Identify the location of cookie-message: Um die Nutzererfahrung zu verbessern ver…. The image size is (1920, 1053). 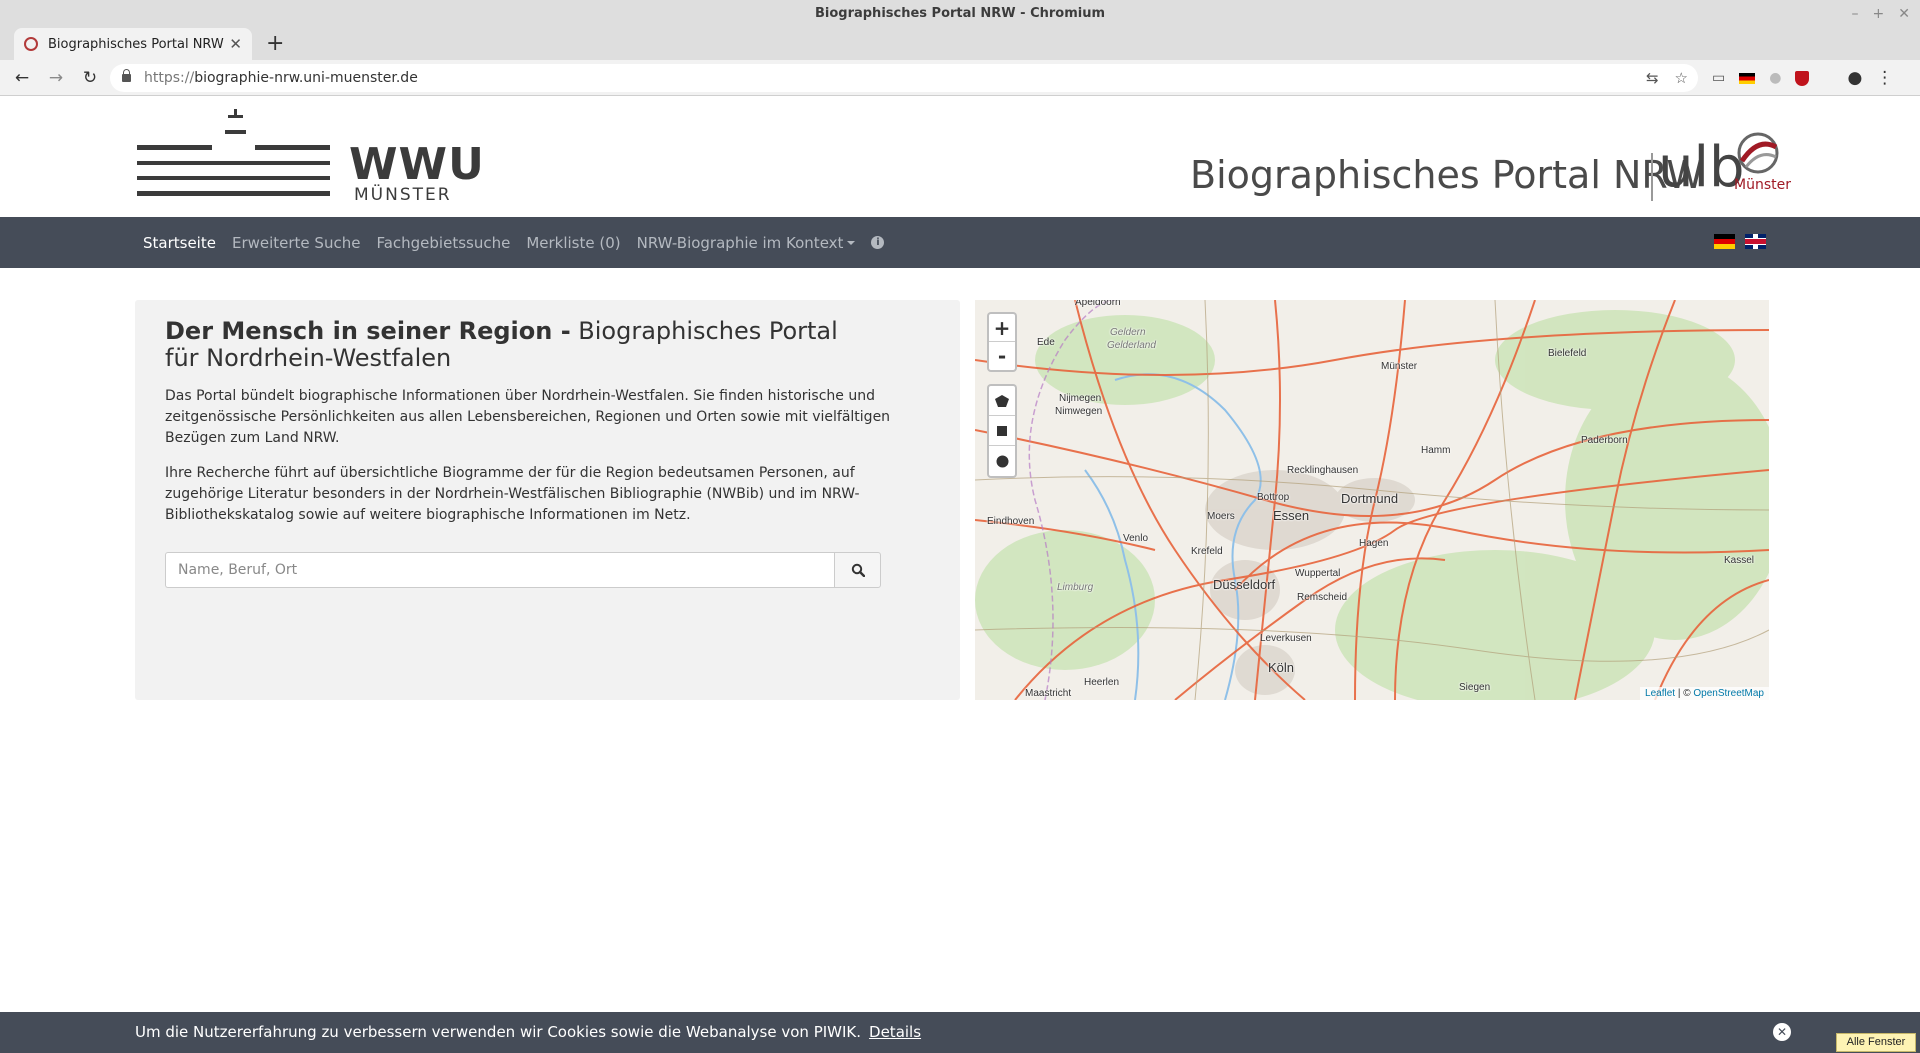
(528, 1032).